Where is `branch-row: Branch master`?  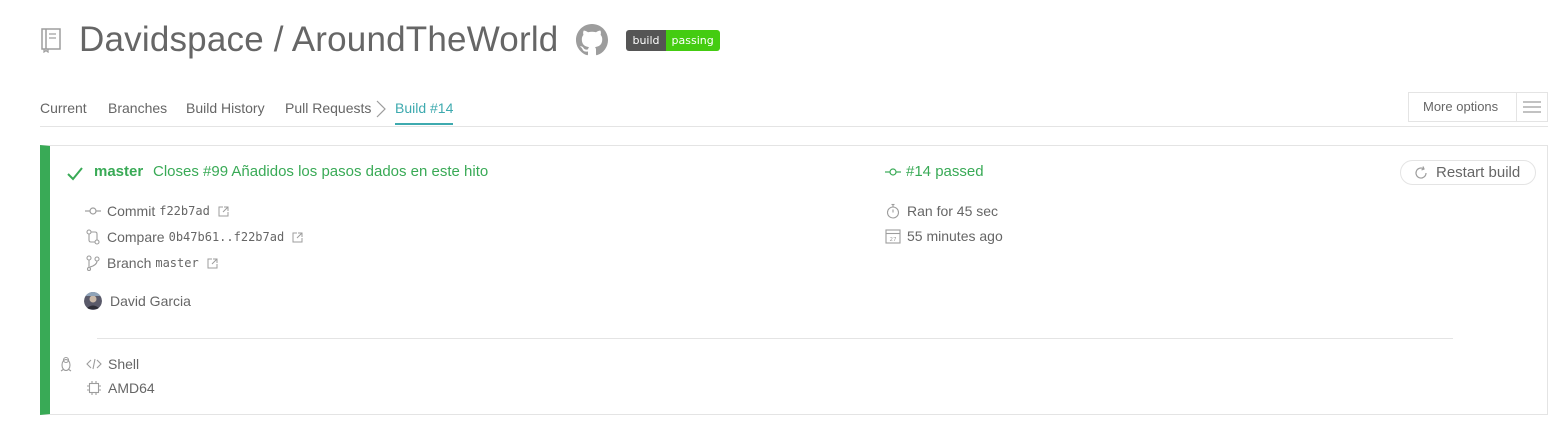
branch-row: Branch master is located at coordinates (151, 263).